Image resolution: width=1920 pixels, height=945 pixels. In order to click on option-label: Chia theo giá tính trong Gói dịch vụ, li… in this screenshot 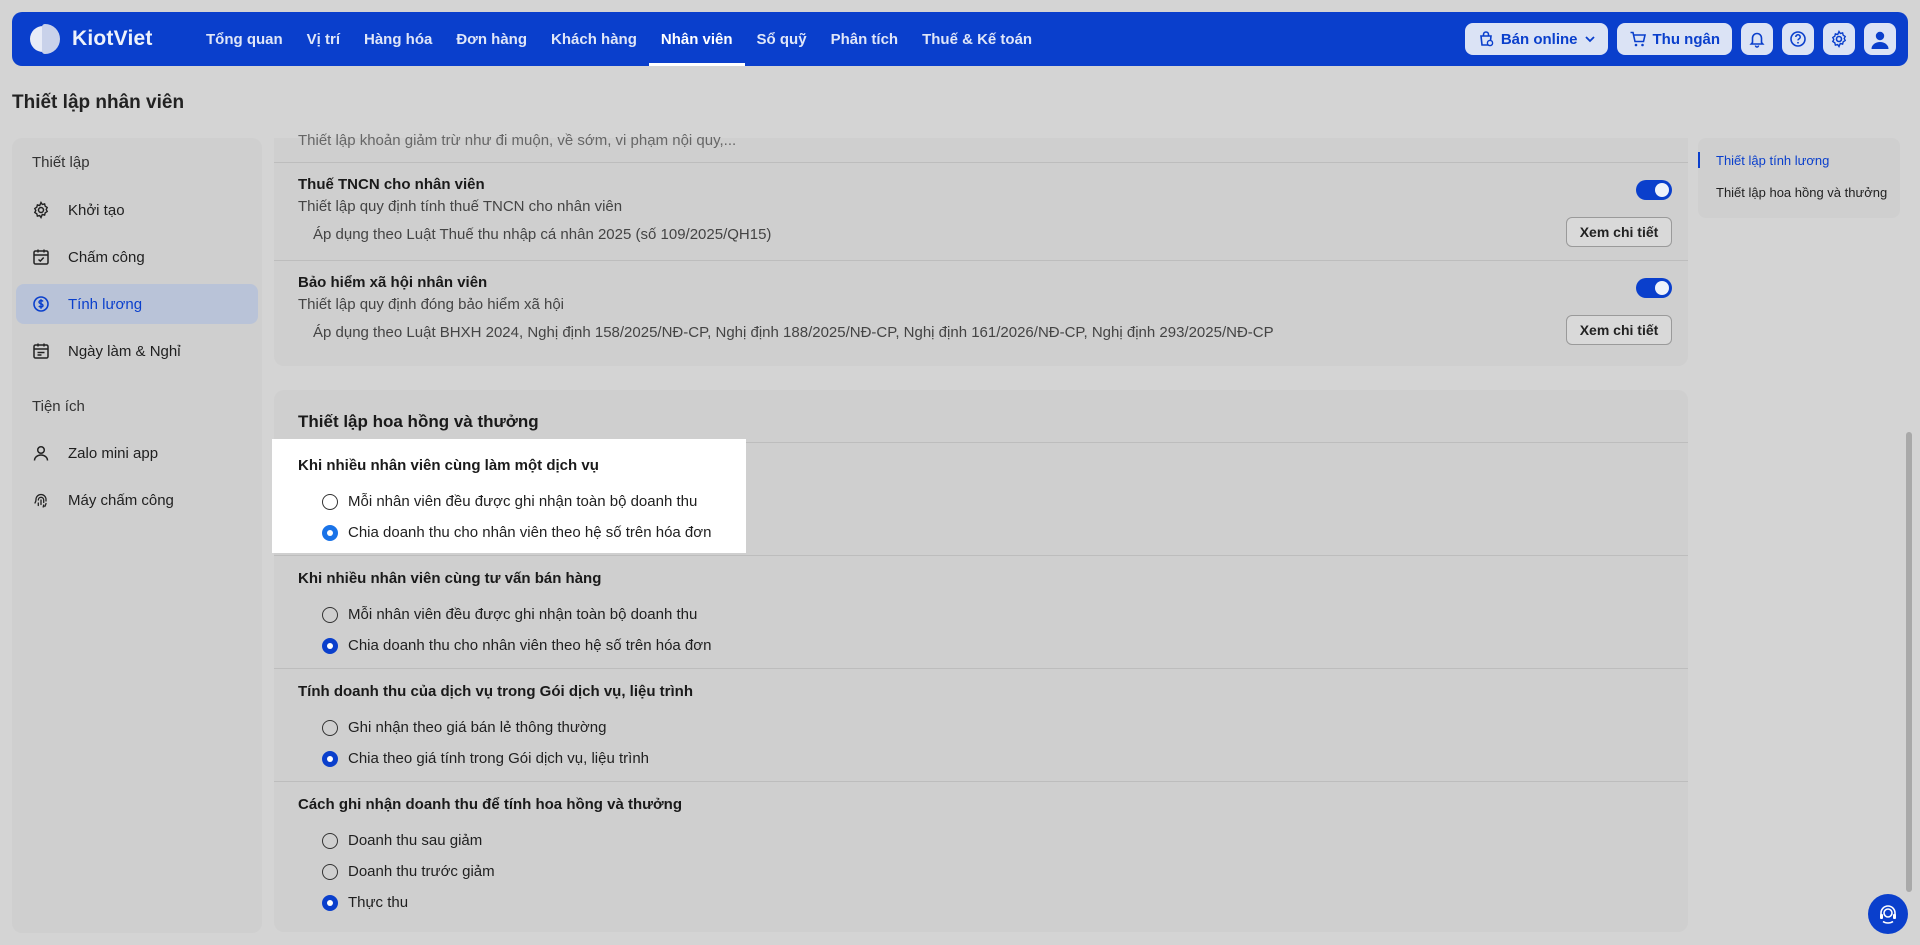, I will do `click(499, 758)`.